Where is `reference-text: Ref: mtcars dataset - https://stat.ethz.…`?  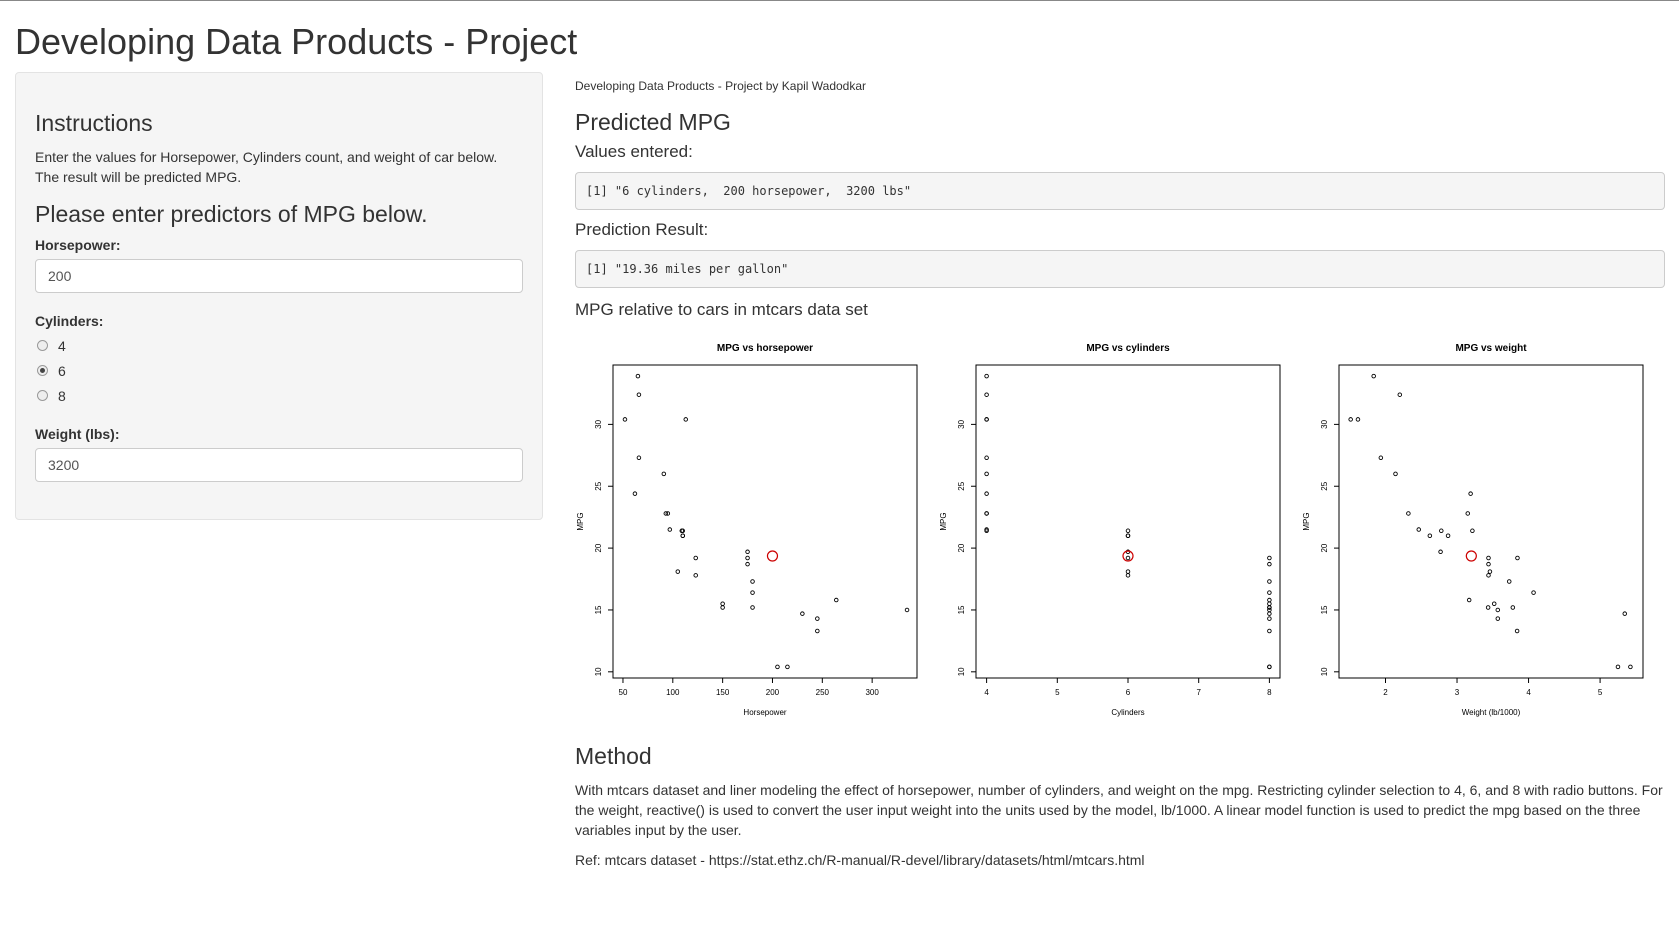
reference-text: Ref: mtcars dataset - https://stat.ethz.… is located at coordinates (860, 860).